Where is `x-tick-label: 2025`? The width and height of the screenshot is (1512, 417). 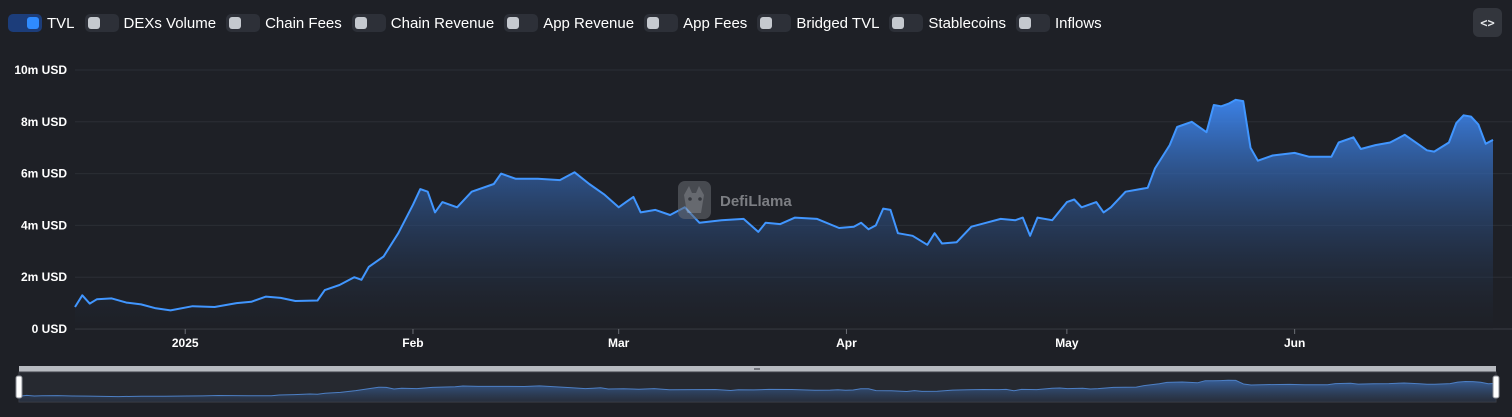
x-tick-label: 2025 is located at coordinates (185, 343).